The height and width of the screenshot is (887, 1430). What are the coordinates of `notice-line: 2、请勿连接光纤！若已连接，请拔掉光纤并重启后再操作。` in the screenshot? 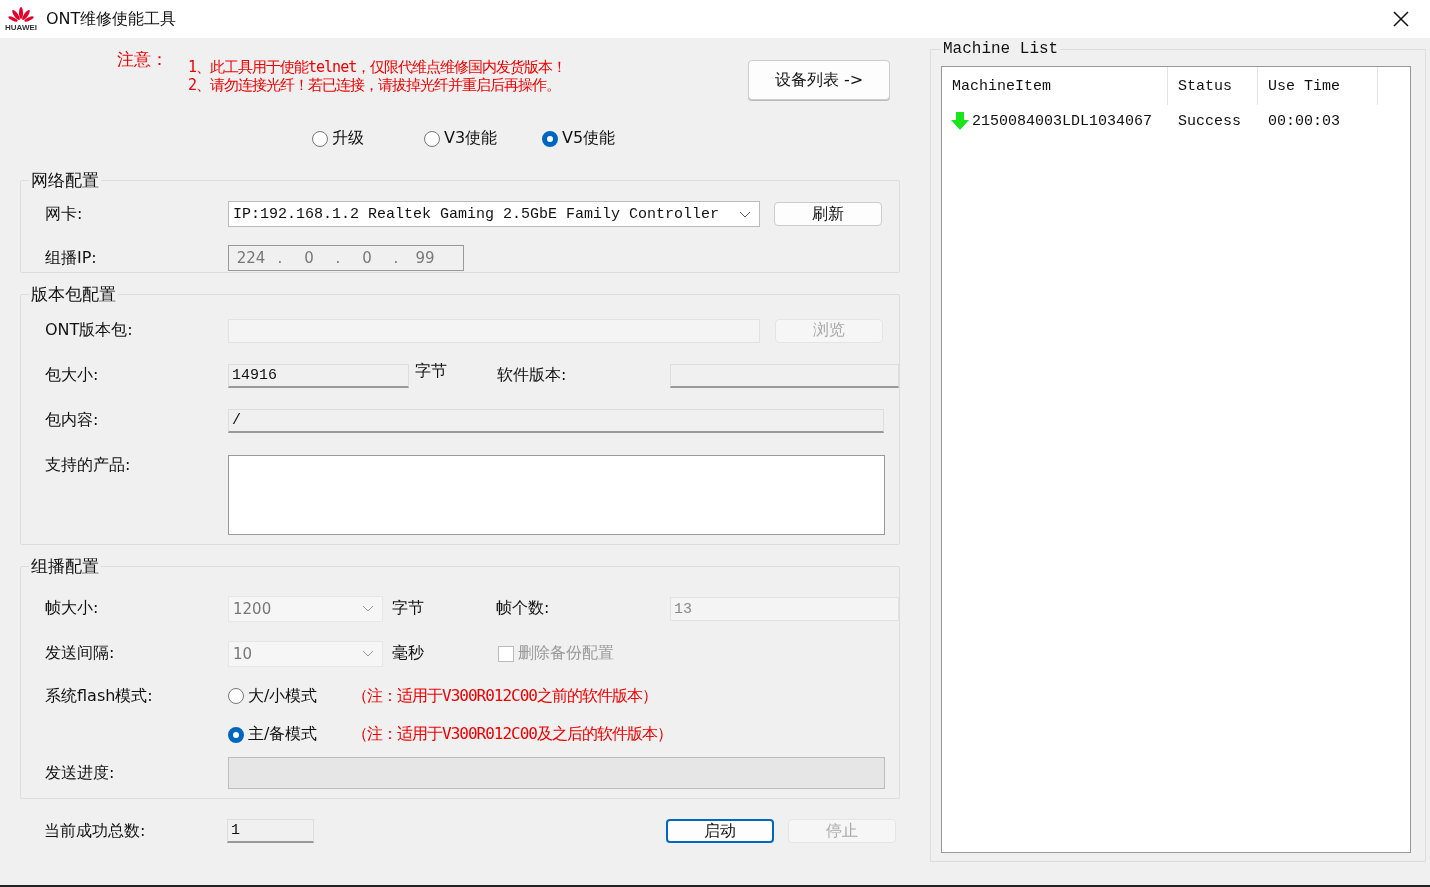 It's located at (375, 85).